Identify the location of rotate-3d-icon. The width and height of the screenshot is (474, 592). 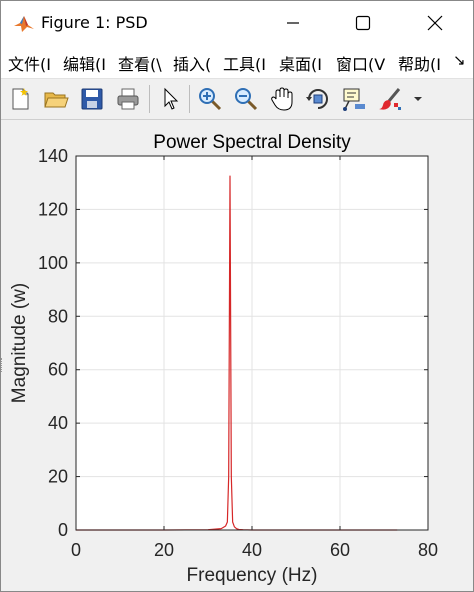
(317, 99).